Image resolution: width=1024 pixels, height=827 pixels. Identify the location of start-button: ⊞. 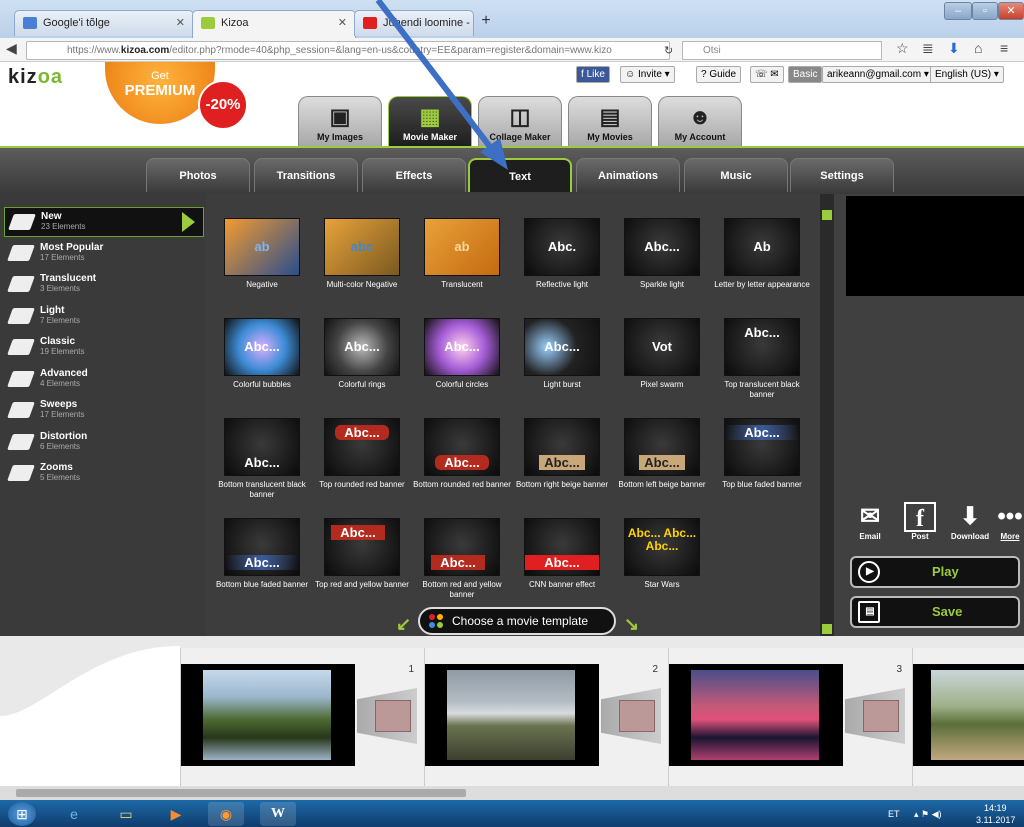
(22, 814).